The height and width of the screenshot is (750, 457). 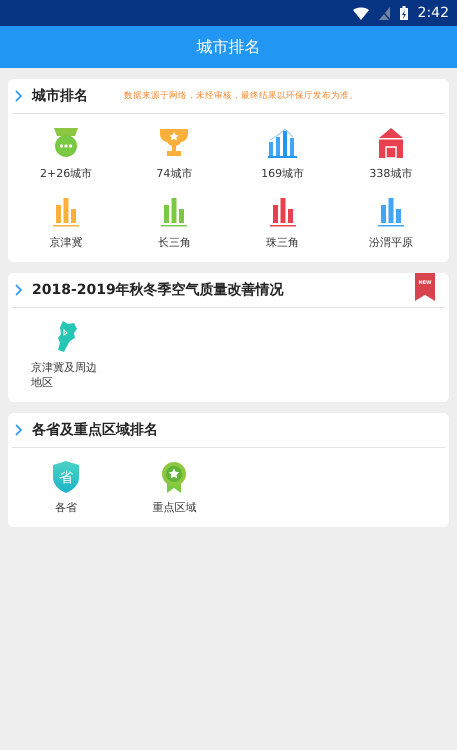 I want to click on section-title: 2018-2019年秋冬季空气质量改善情况, so click(x=158, y=290).